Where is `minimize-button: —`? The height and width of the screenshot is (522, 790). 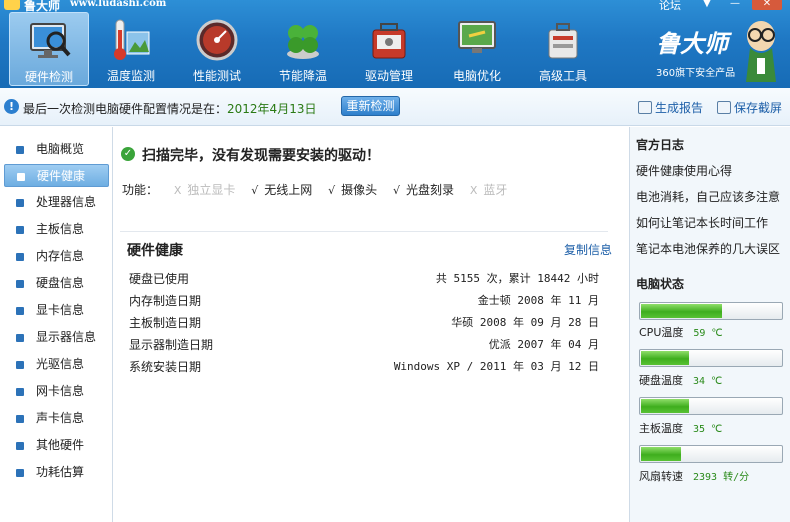
minimize-button: — is located at coordinates (735, 5).